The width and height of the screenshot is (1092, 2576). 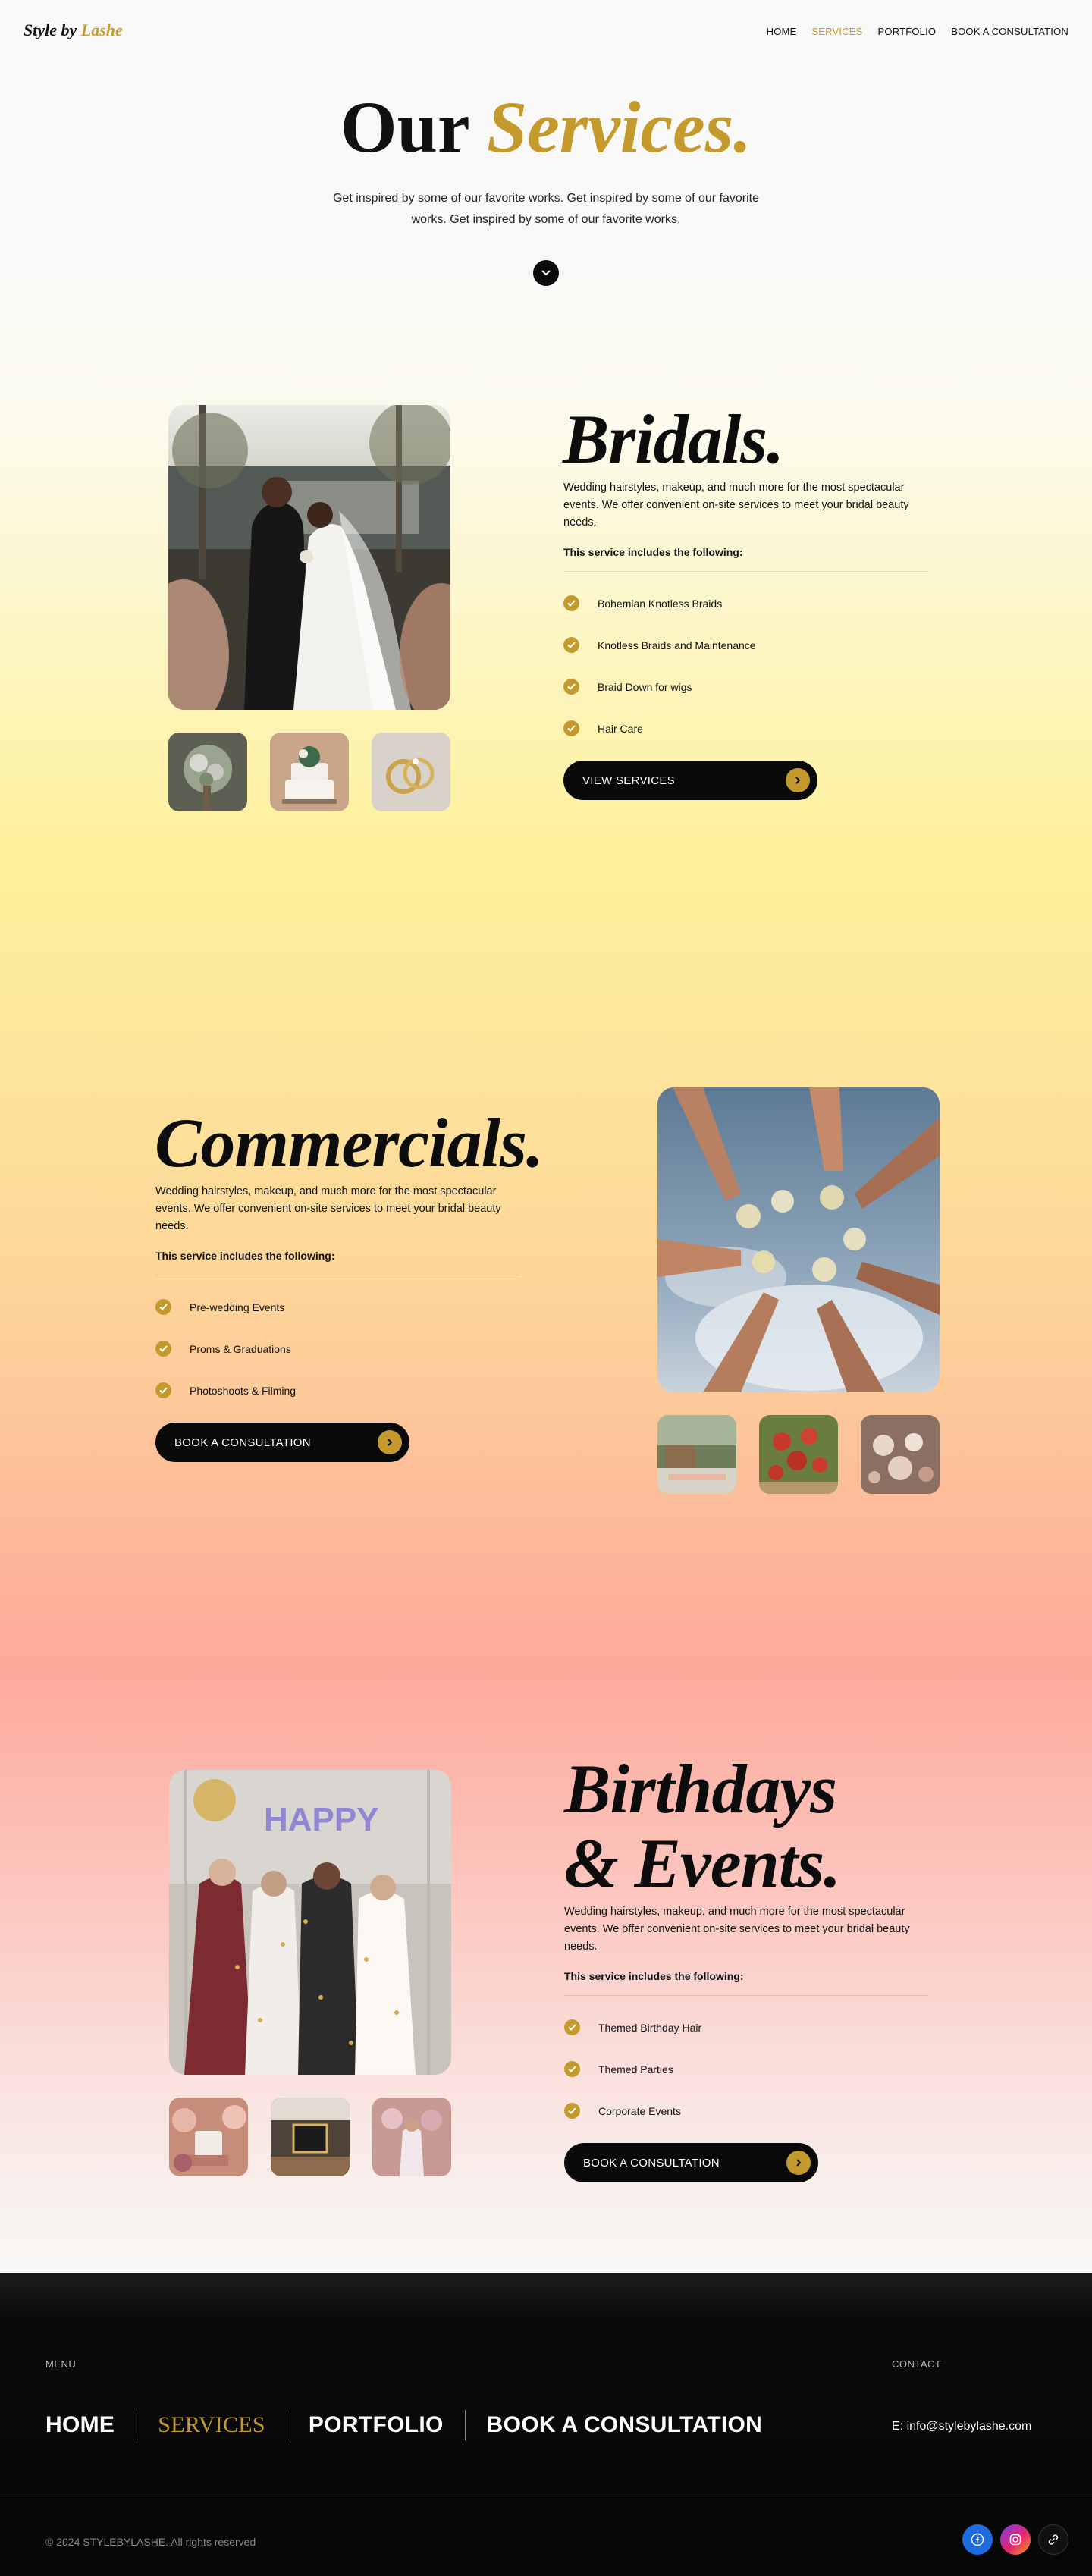 I want to click on facebook-button, so click(x=977, y=2539).